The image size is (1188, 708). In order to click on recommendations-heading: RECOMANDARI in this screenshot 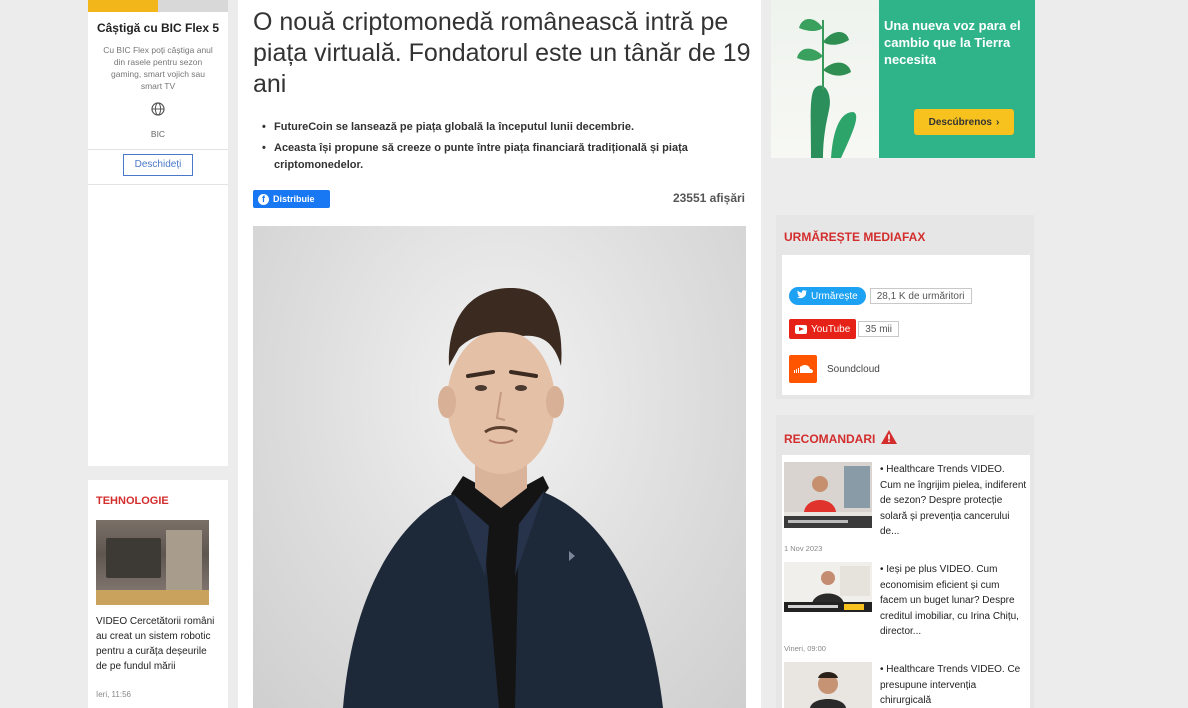, I will do `click(905, 431)`.